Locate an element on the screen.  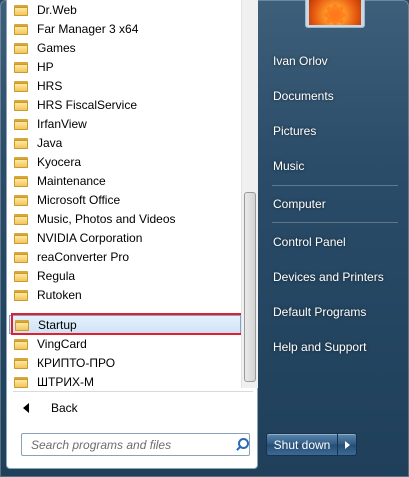
item-label: HP is located at coordinates (45, 66).